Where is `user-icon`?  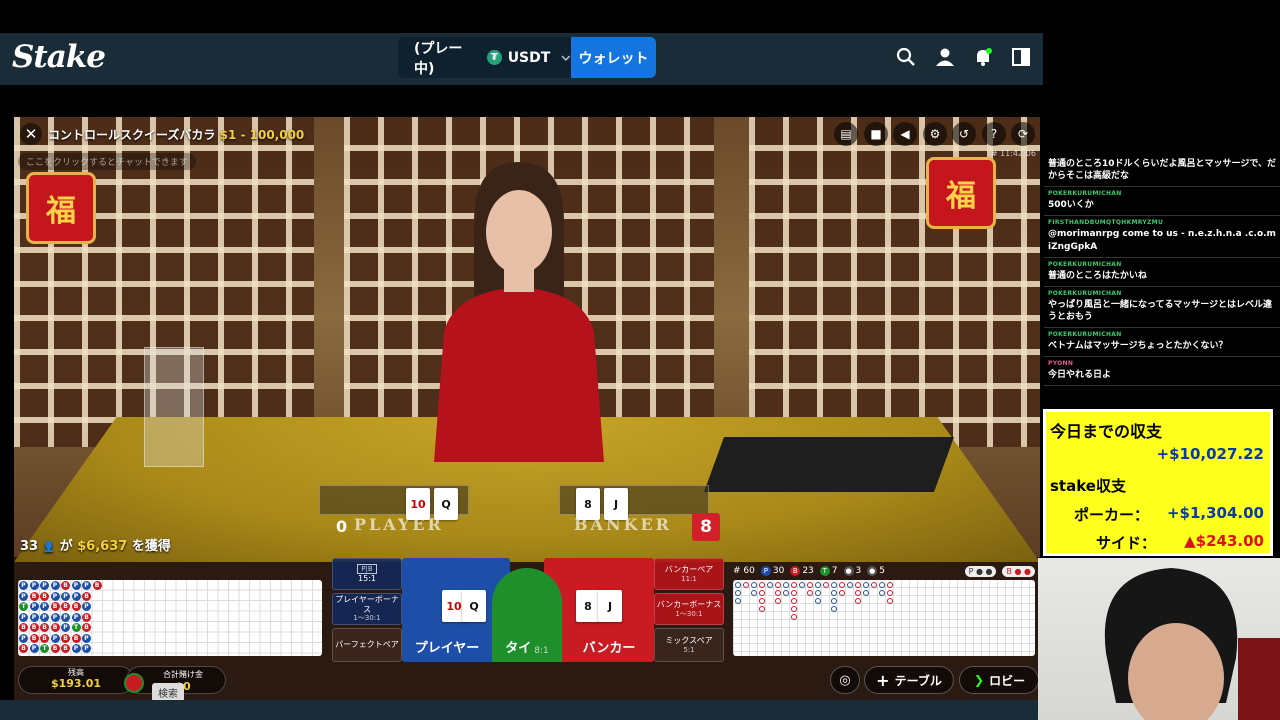 user-icon is located at coordinates (945, 57).